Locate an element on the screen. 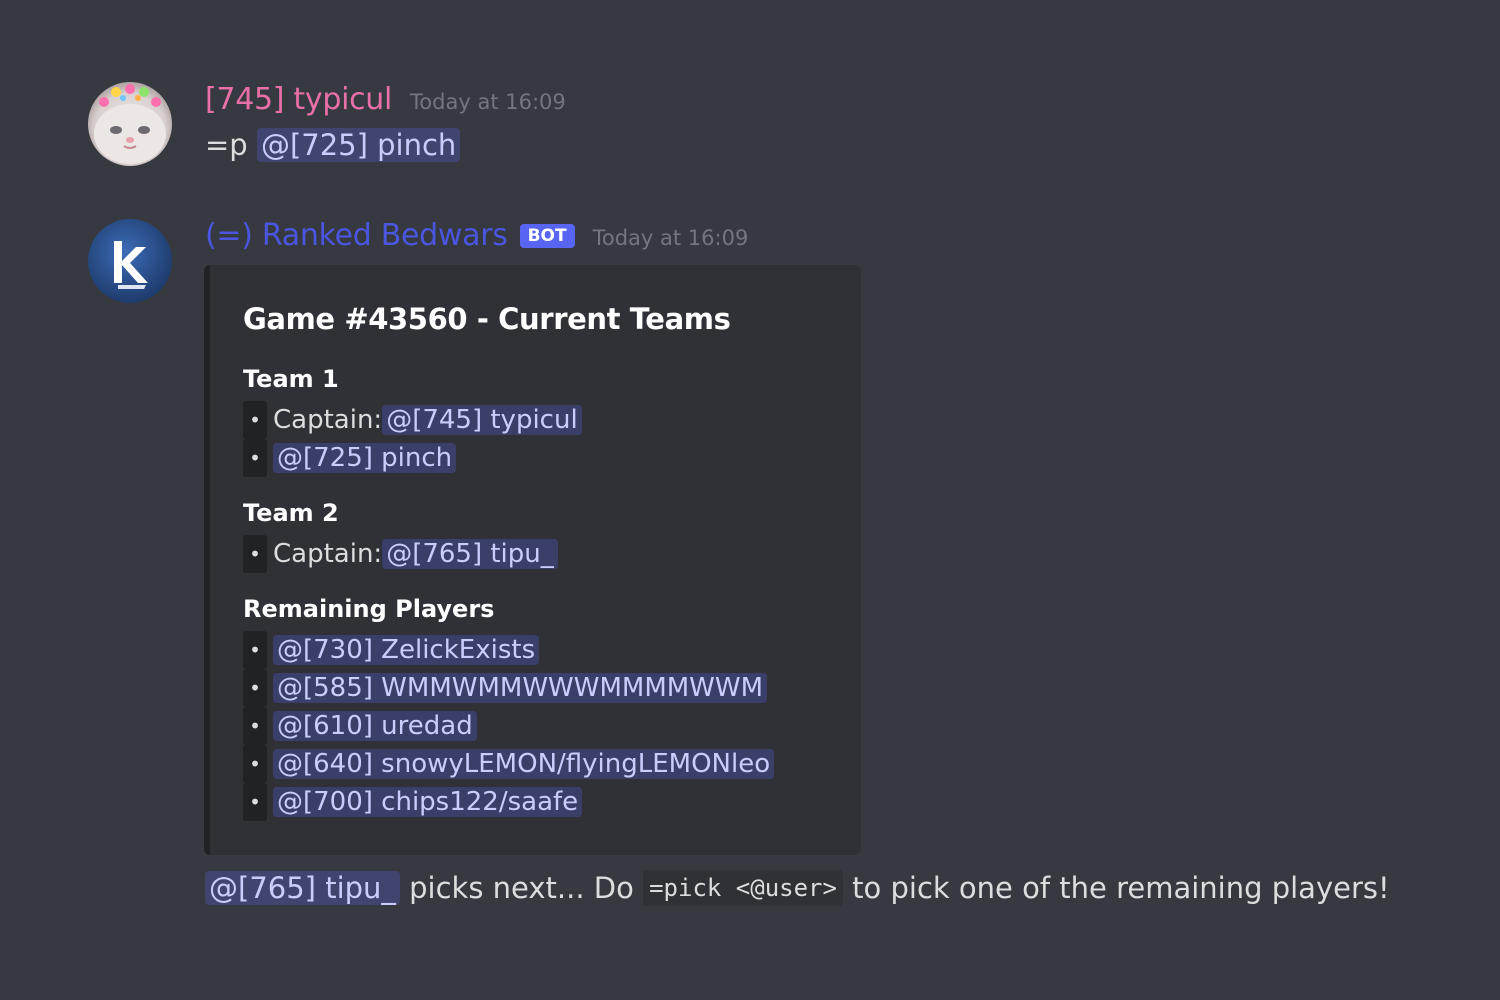 The width and height of the screenshot is (1500, 1000). list-item: • Captain: @[745] typicul is located at coordinates (412, 420).